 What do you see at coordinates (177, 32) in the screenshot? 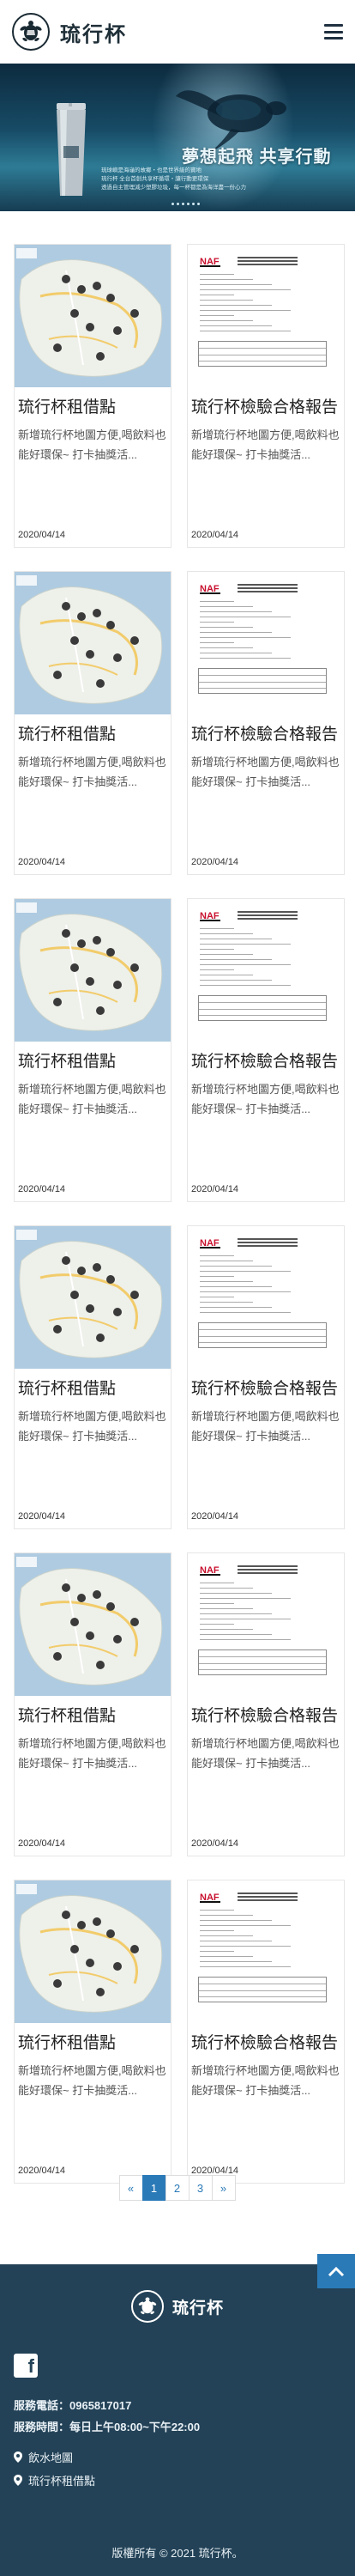
I see `site-header: 琉行杯` at bounding box center [177, 32].